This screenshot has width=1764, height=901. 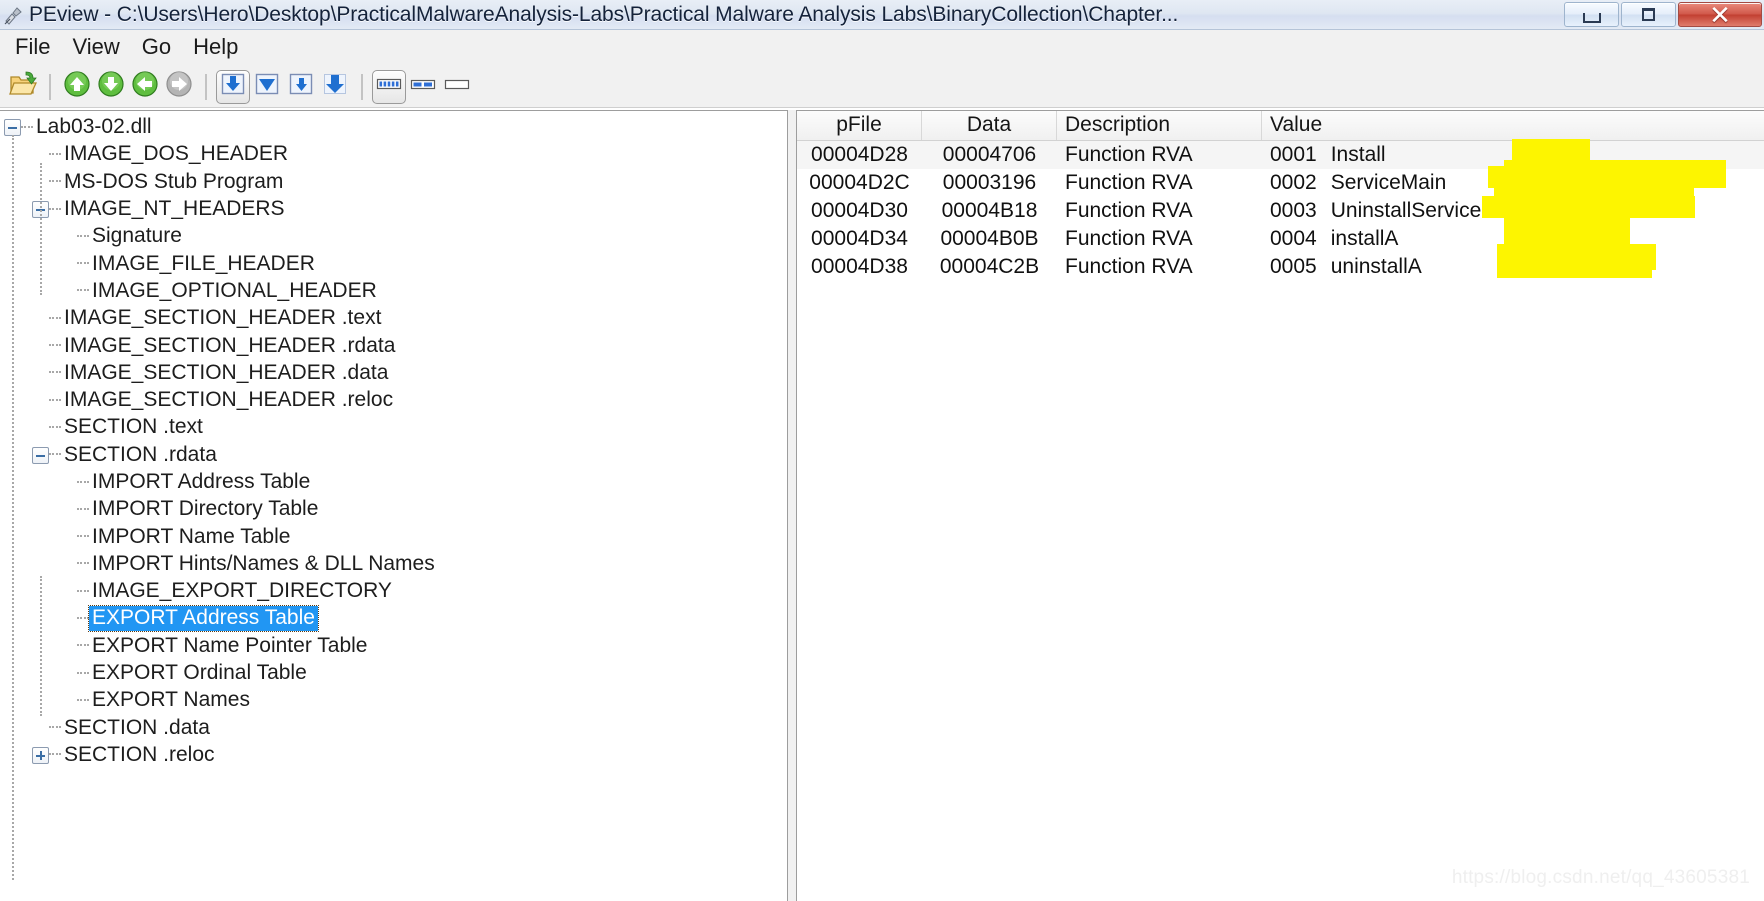 What do you see at coordinates (203, 619) in the screenshot?
I see `tree-item-label: EXPORT Address Table` at bounding box center [203, 619].